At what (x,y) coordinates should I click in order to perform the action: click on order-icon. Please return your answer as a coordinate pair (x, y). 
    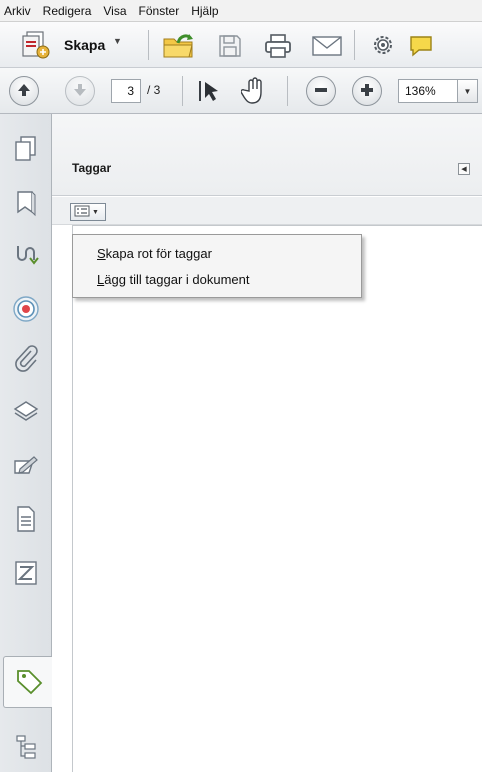
    Looking at the image, I should click on (26, 574).